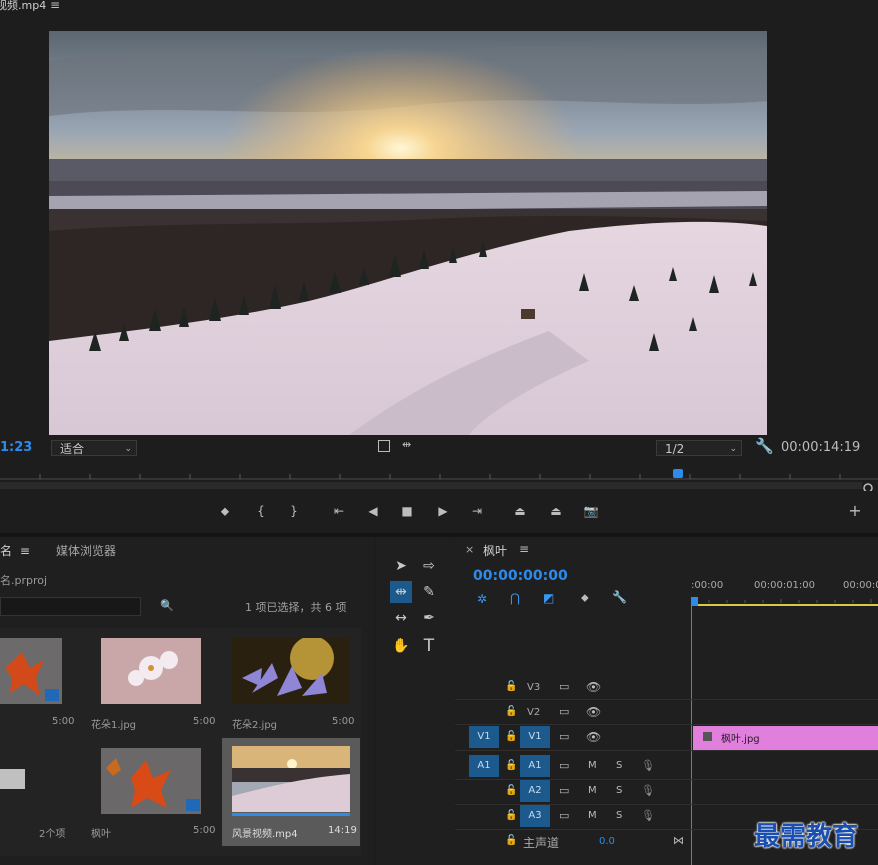 The width and height of the screenshot is (878, 865). What do you see at coordinates (296, 607) in the screenshot?
I see `selection-info: 1 项已选择，共 6 项` at bounding box center [296, 607].